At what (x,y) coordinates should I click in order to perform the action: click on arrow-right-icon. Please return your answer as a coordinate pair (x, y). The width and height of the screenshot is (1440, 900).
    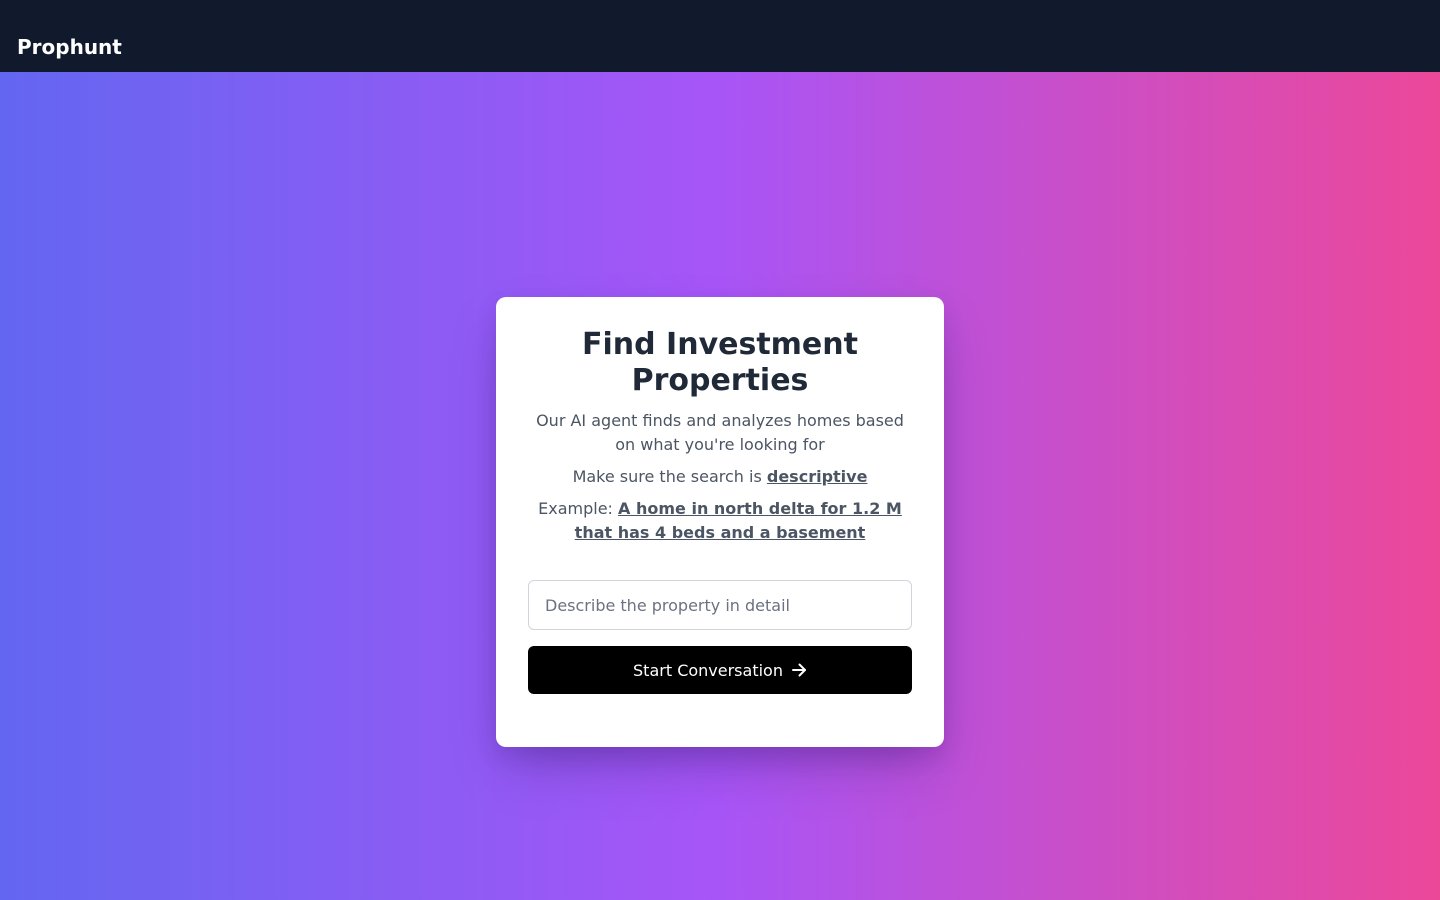
    Looking at the image, I should click on (799, 670).